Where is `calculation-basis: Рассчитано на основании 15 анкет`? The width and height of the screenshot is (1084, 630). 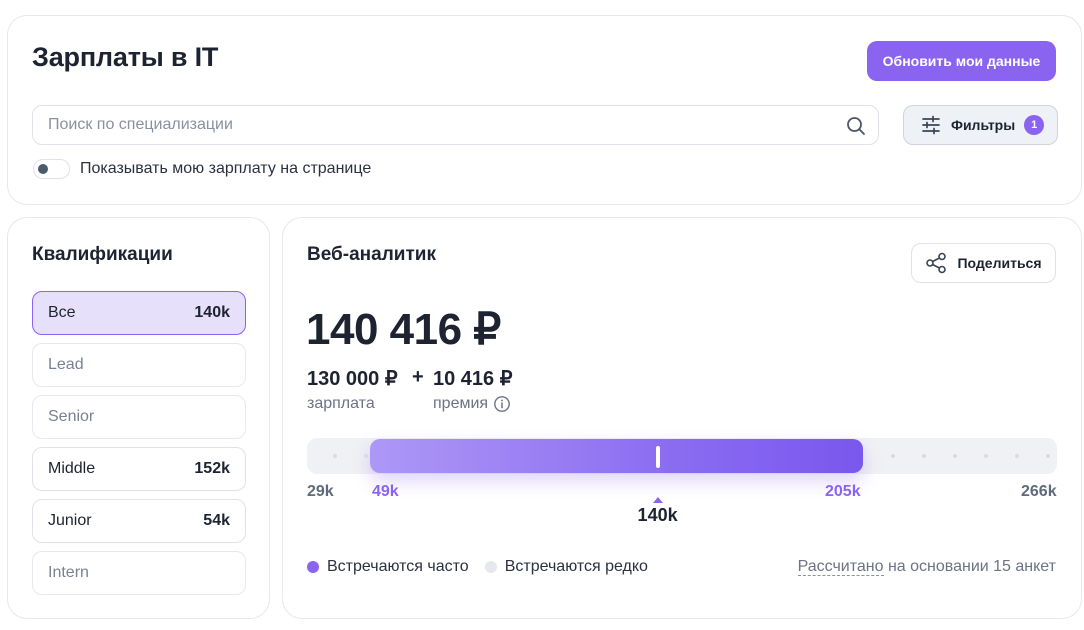
calculation-basis: Рассчитано на основании 15 анкет is located at coordinates (926, 567).